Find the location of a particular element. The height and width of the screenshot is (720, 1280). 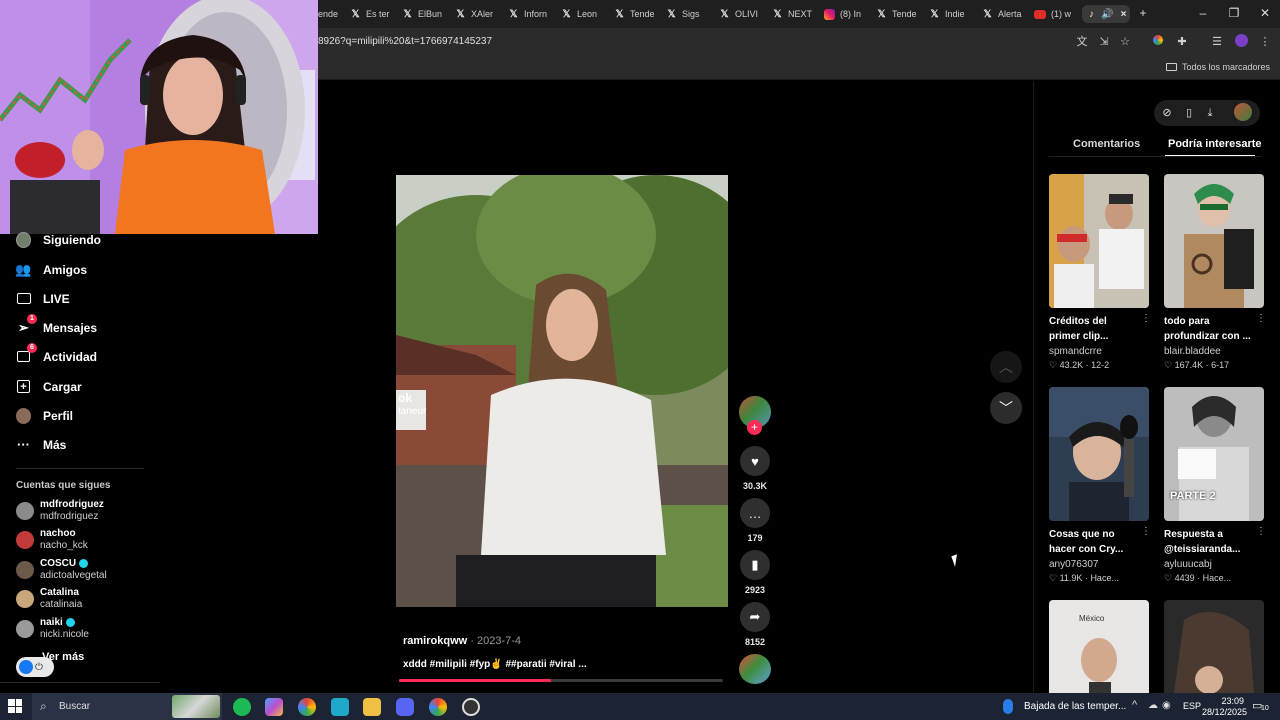

extension-color-icon is located at coordinates (1158, 42).